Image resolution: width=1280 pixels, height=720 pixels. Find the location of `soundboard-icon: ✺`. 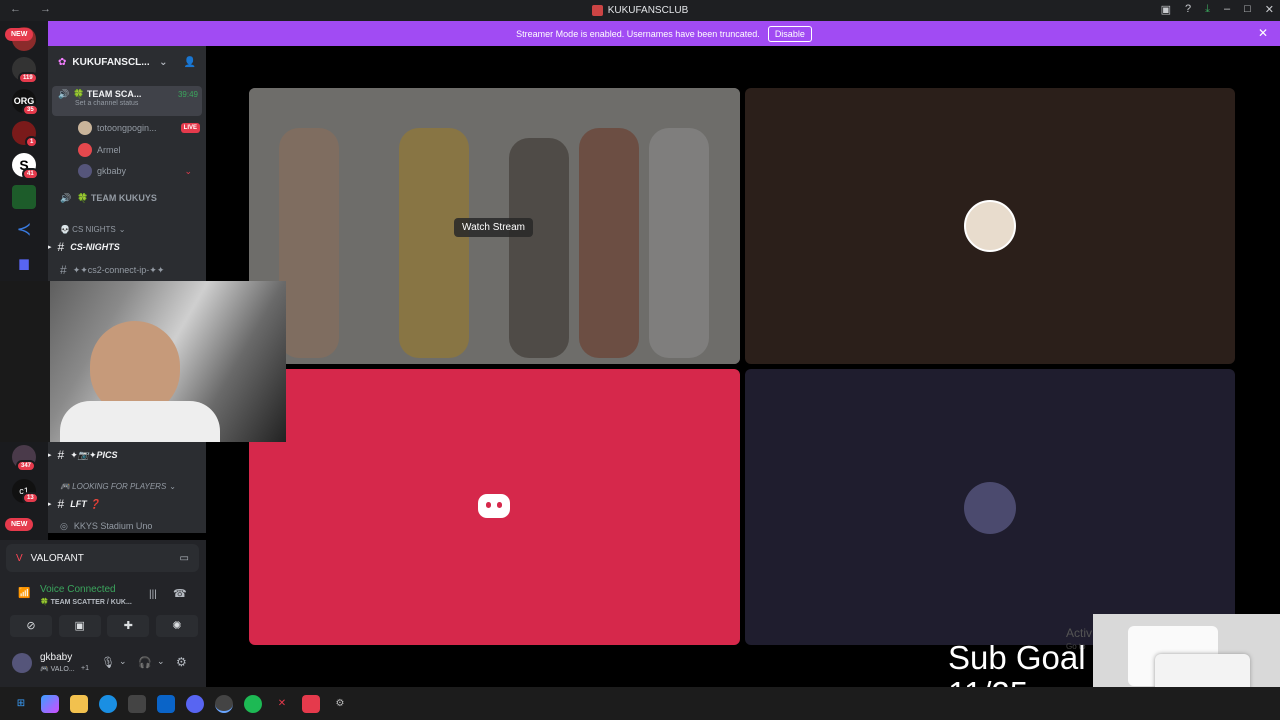

soundboard-icon: ✺ is located at coordinates (176, 626).